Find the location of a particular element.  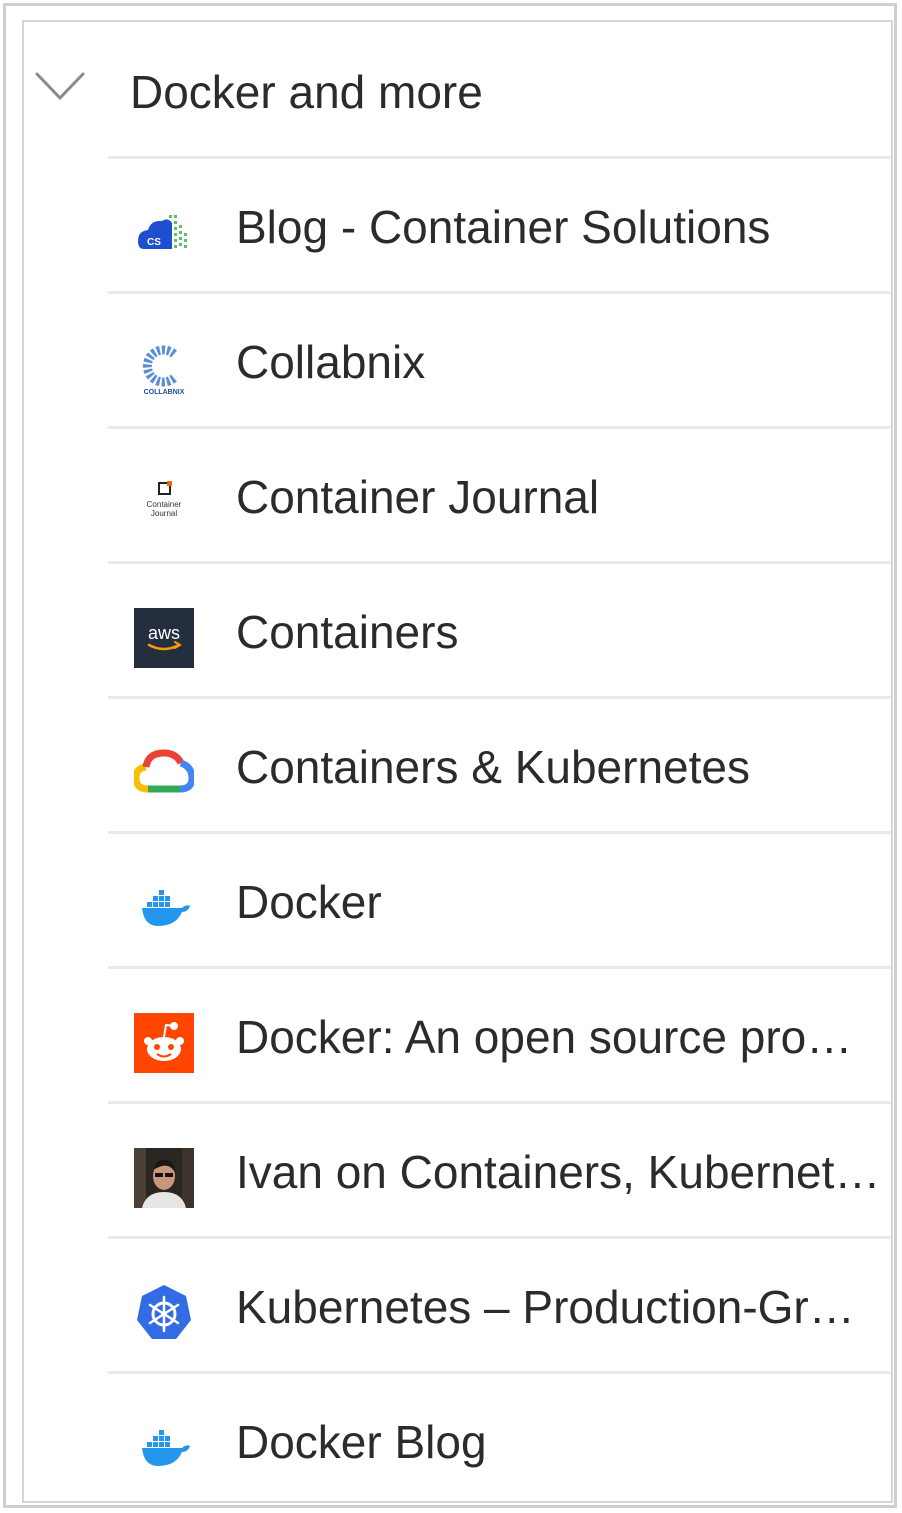

google-cloud-icon is located at coordinates (164, 771).